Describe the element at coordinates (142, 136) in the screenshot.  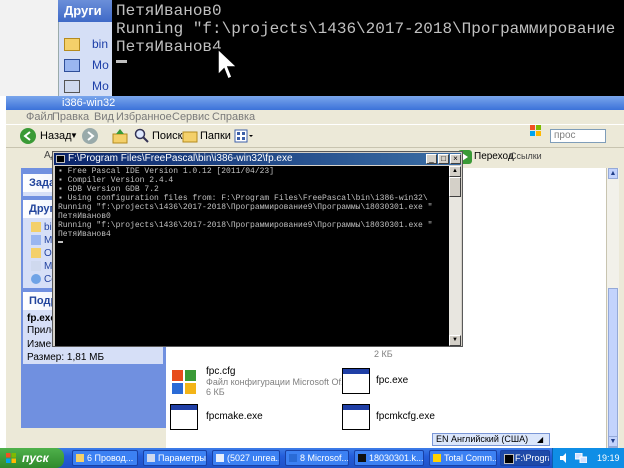
I see `search-icon` at that location.